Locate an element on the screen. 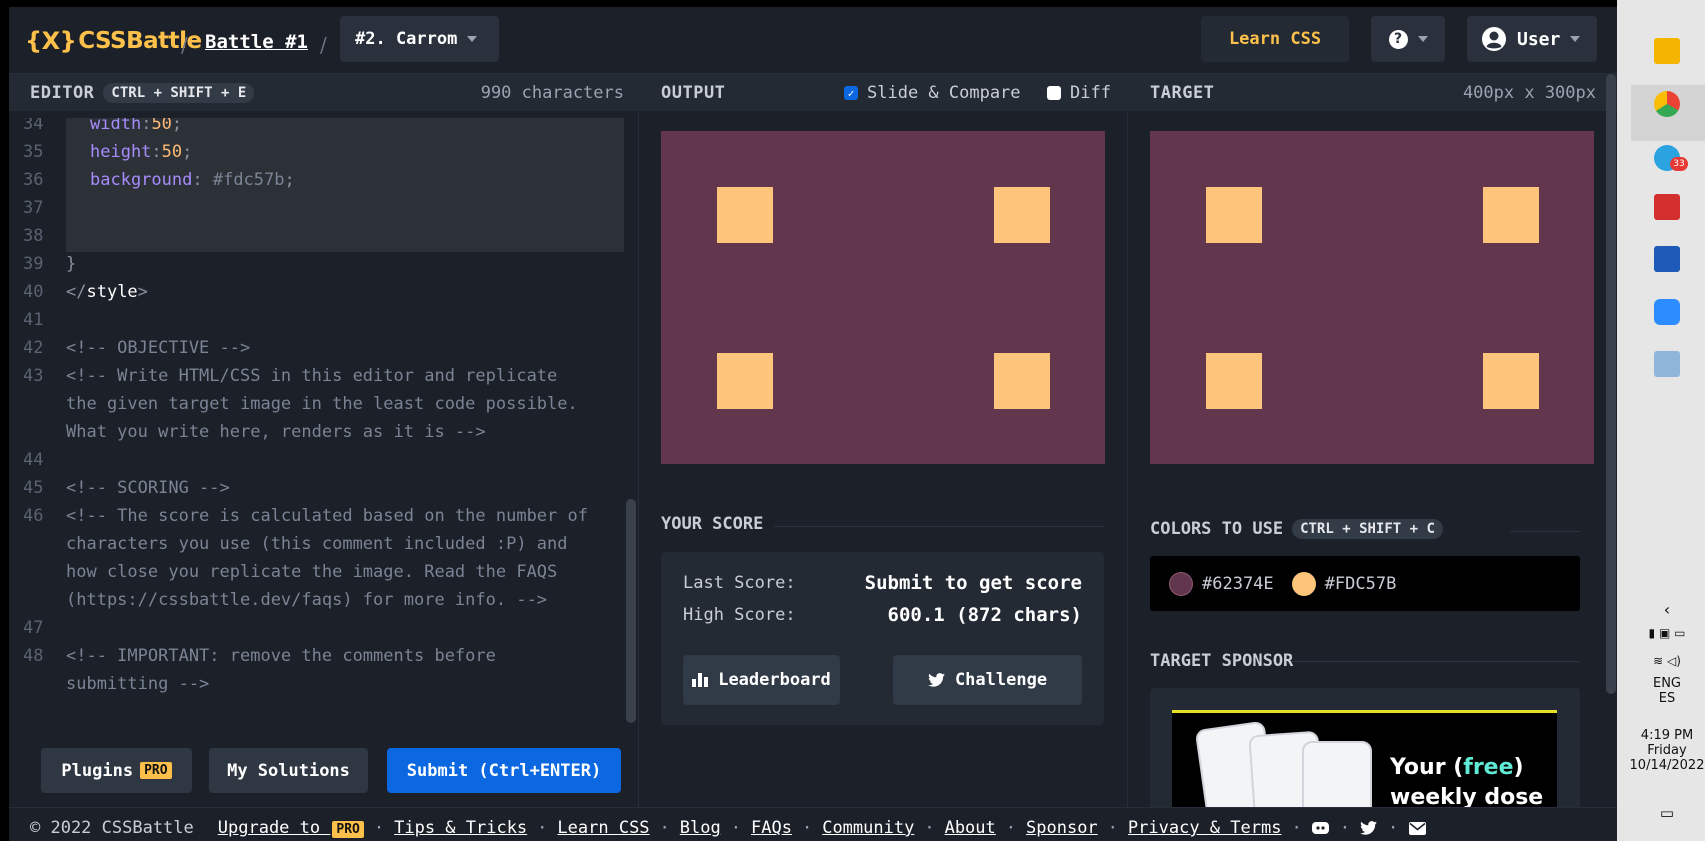 The height and width of the screenshot is (841, 1705). footer-link-about: About is located at coordinates (970, 828).